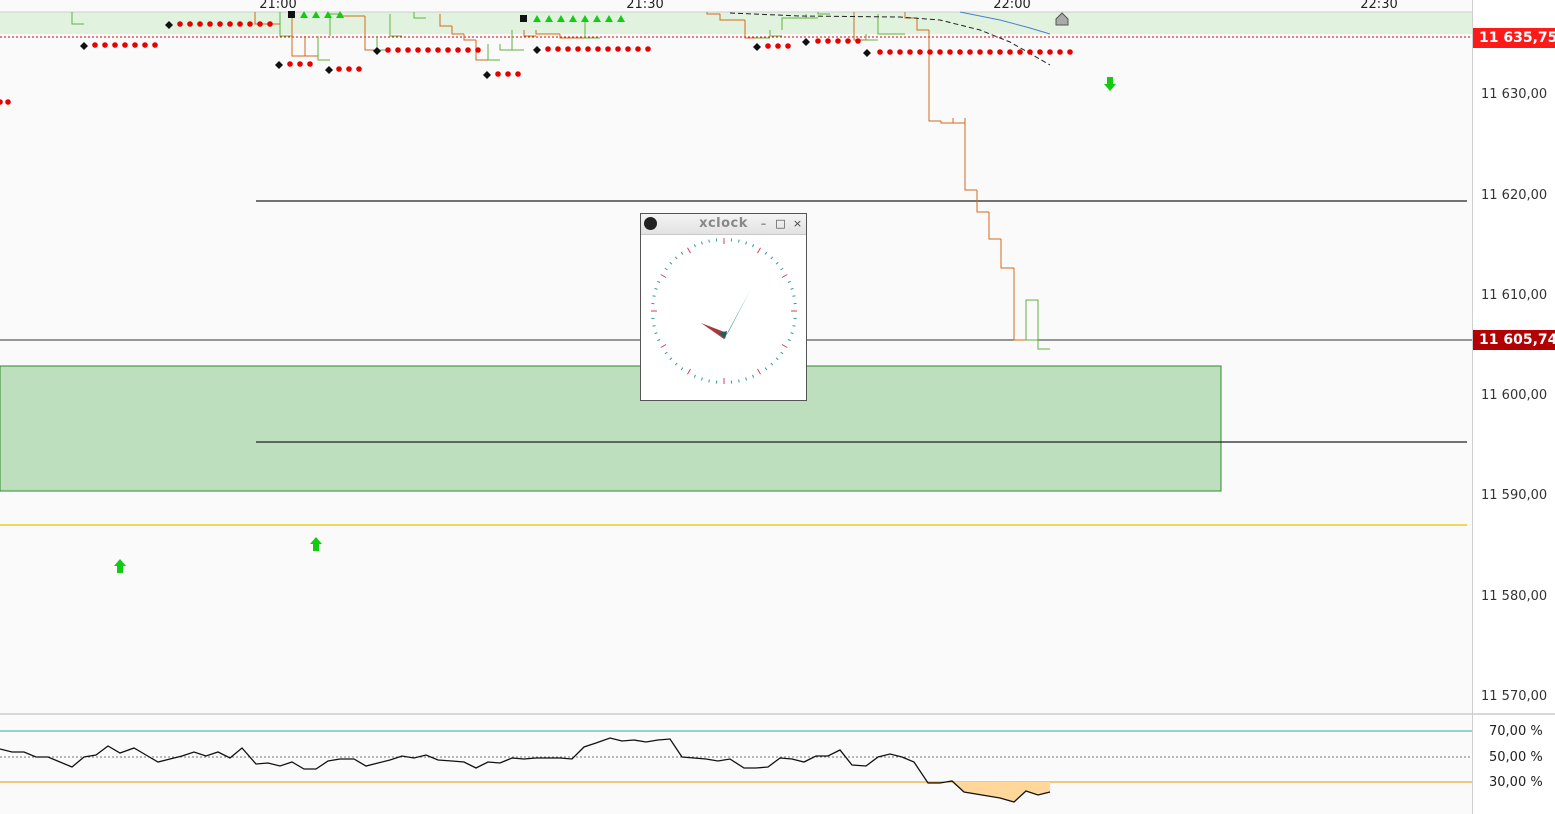  Describe the element at coordinates (780, 223) in the screenshot. I see `maximize-icon: □` at that location.